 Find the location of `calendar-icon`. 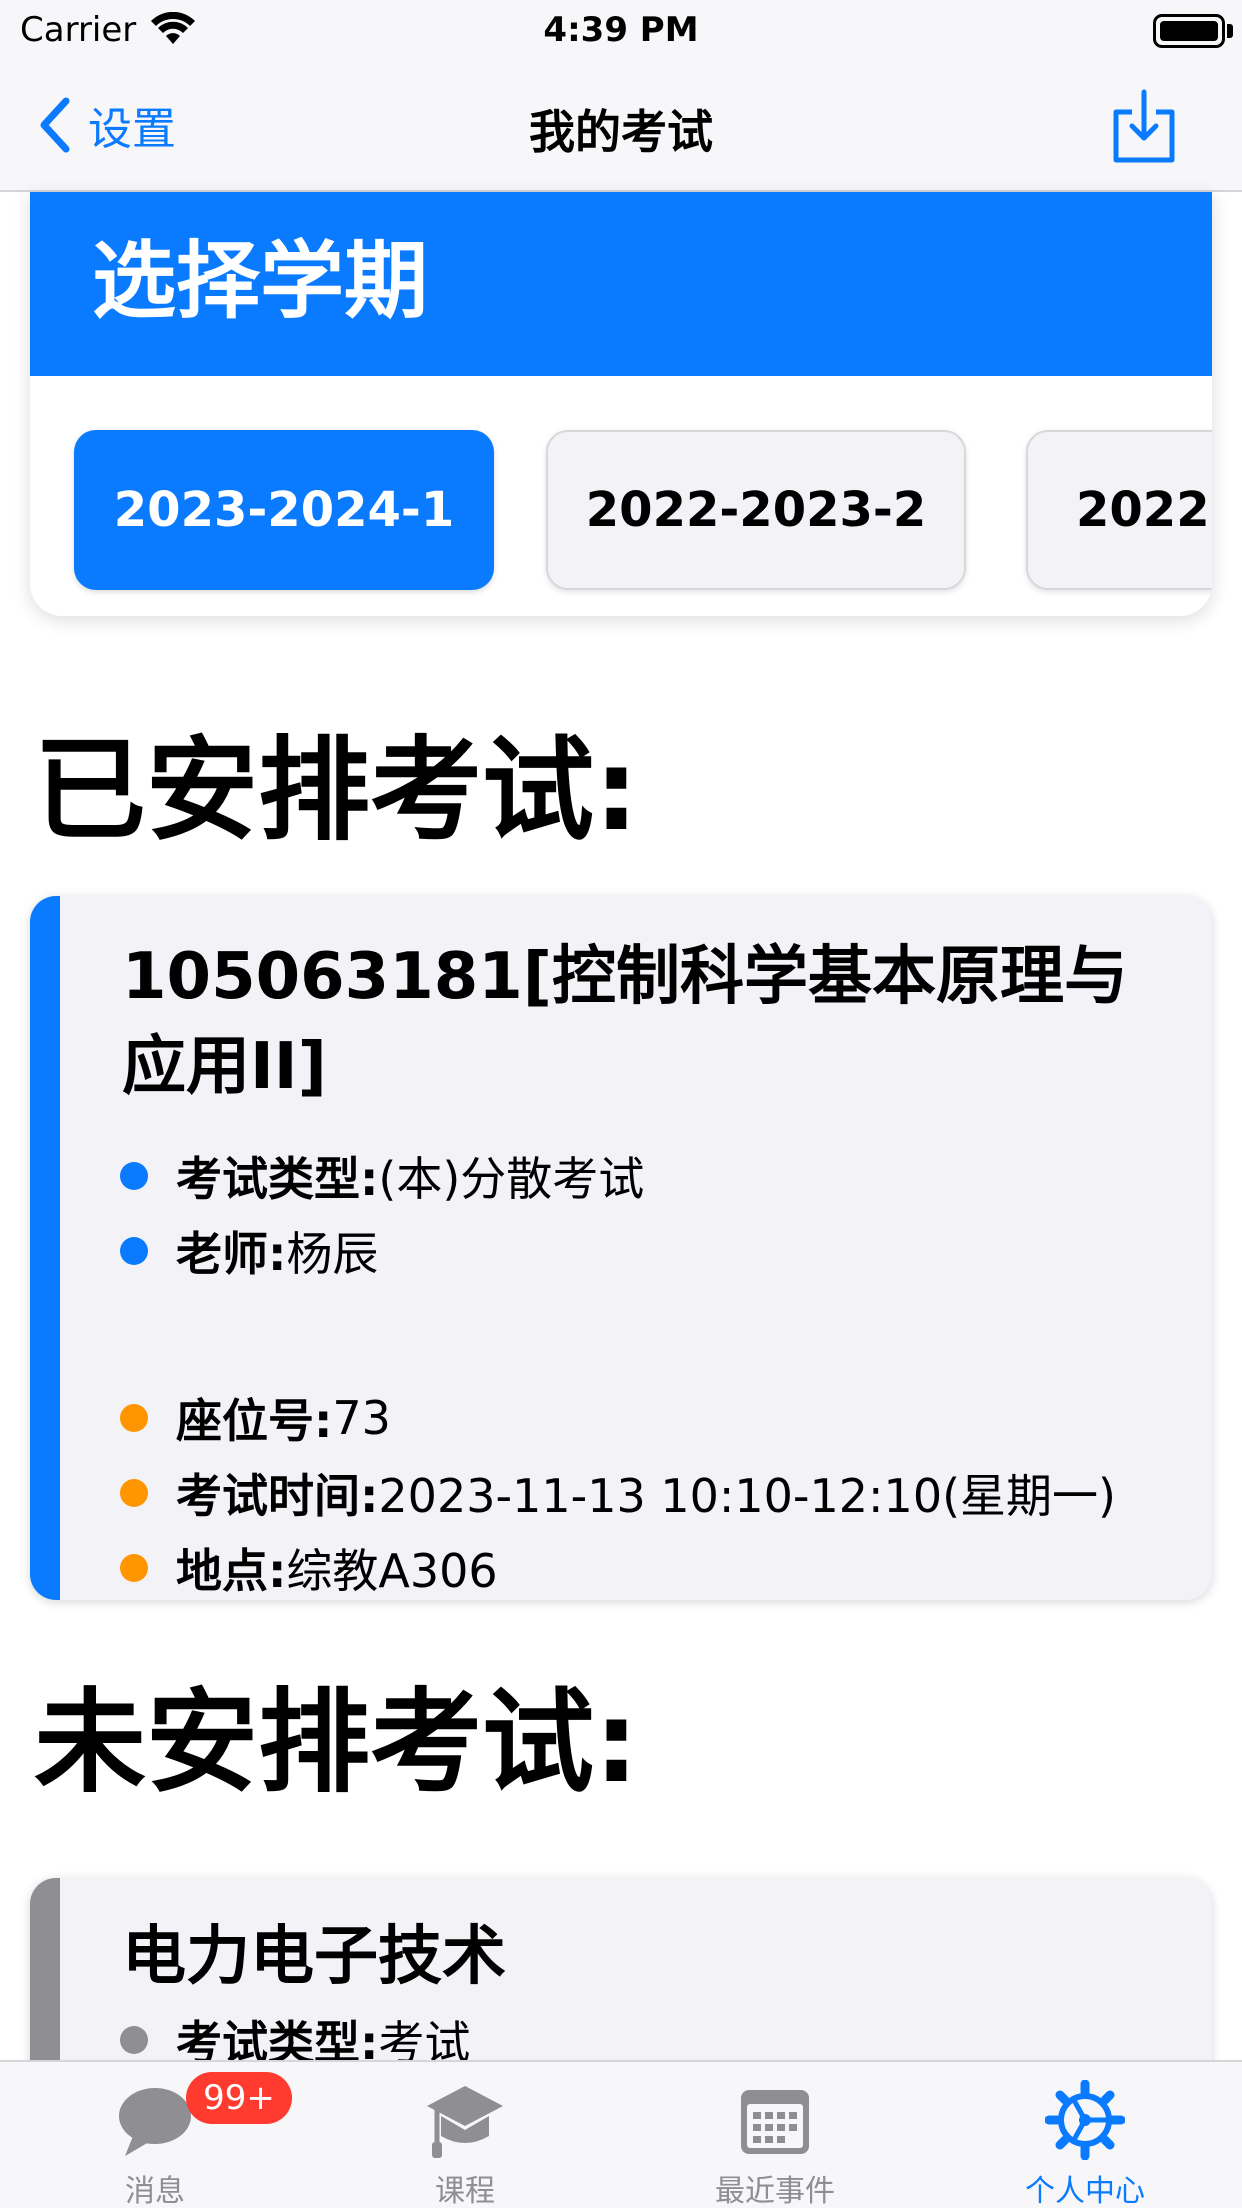

calendar-icon is located at coordinates (775, 2122).